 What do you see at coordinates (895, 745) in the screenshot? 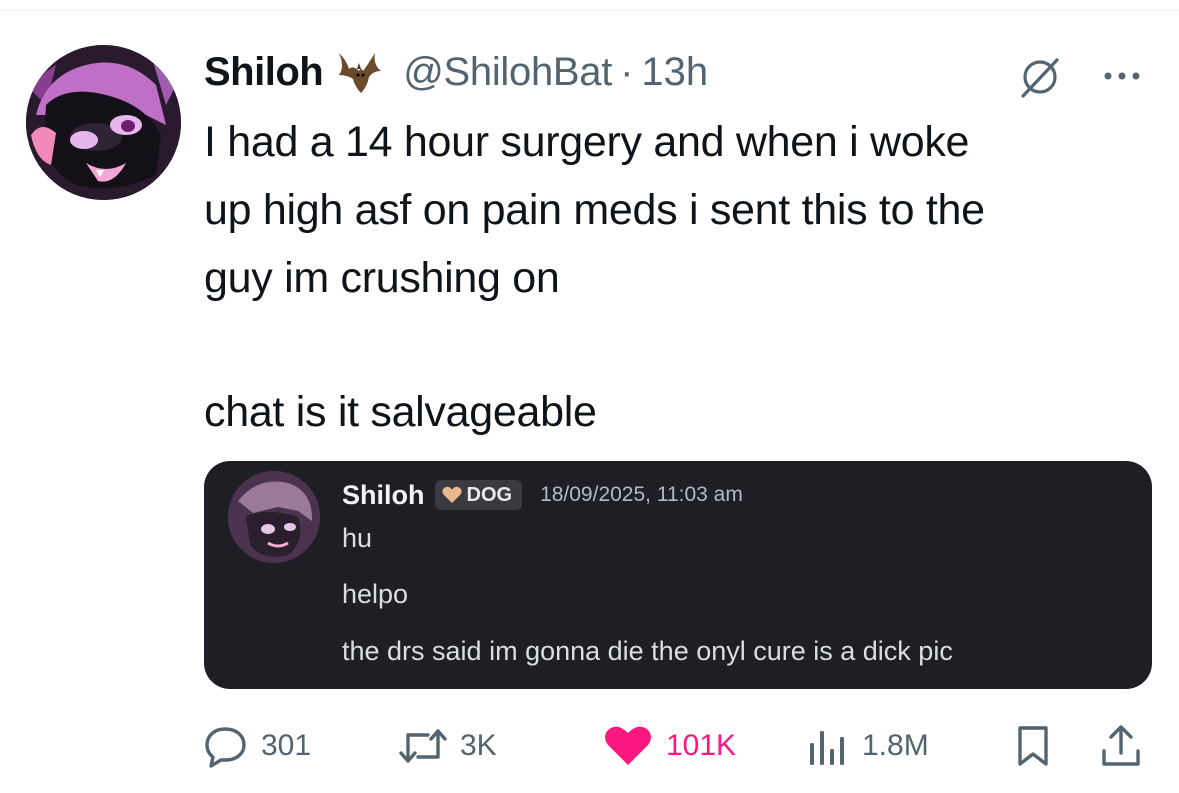
I see `view-count: 1.8M` at bounding box center [895, 745].